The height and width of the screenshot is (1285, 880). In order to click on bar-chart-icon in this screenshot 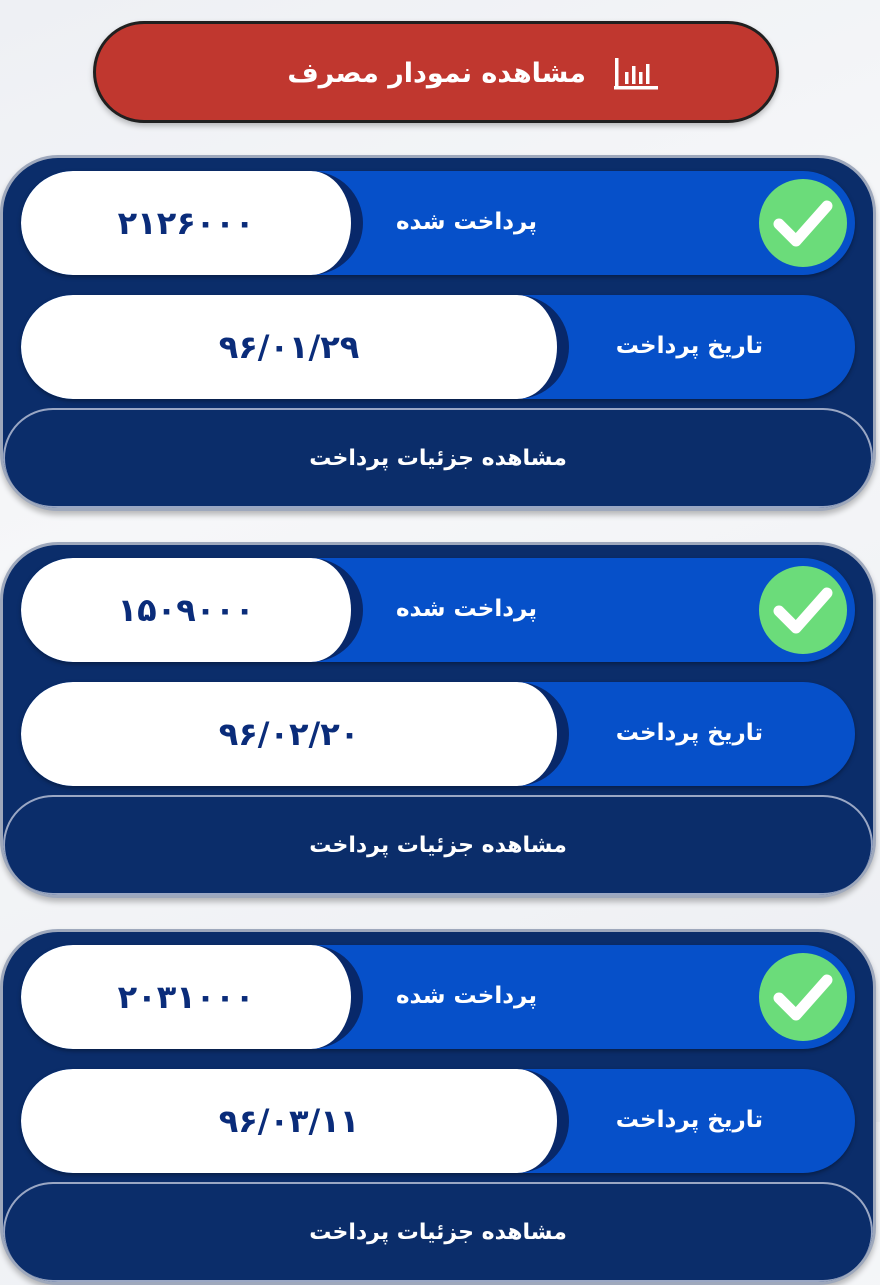, I will do `click(636, 73)`.